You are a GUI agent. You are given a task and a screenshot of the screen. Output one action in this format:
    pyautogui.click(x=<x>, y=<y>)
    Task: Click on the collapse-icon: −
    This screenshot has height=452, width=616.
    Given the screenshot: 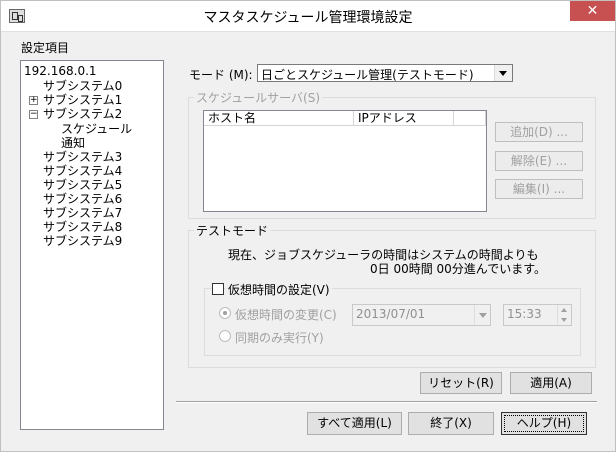 What is the action you would take?
    pyautogui.click(x=33, y=114)
    